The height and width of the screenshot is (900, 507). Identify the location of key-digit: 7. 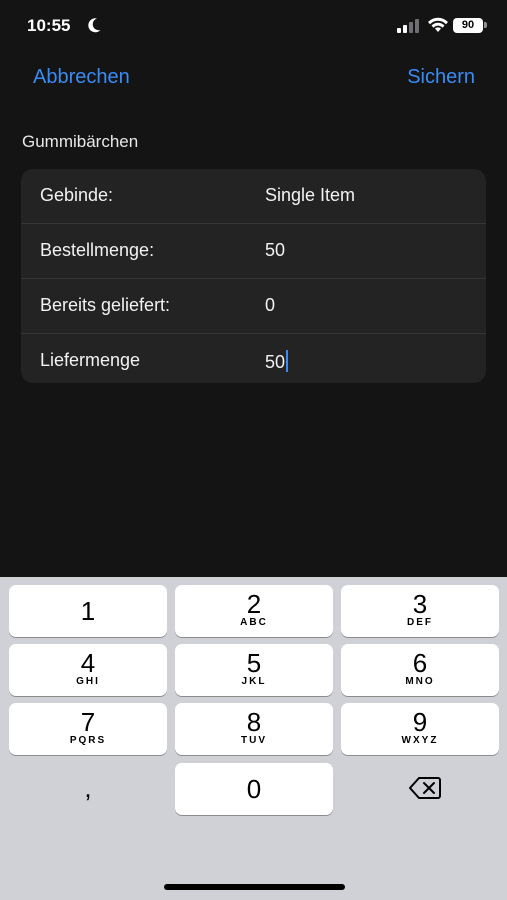
(88, 722).